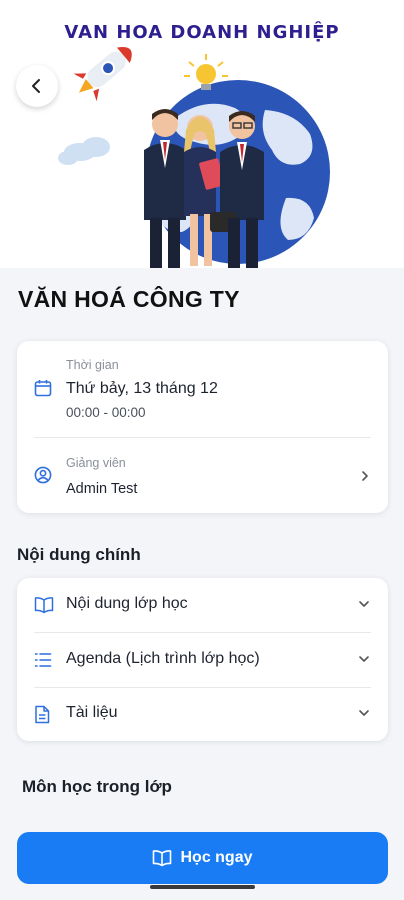 This screenshot has width=404, height=900. What do you see at coordinates (202, 32) in the screenshot?
I see `banner-title: VAN HOA DOANH NGHIỆP` at bounding box center [202, 32].